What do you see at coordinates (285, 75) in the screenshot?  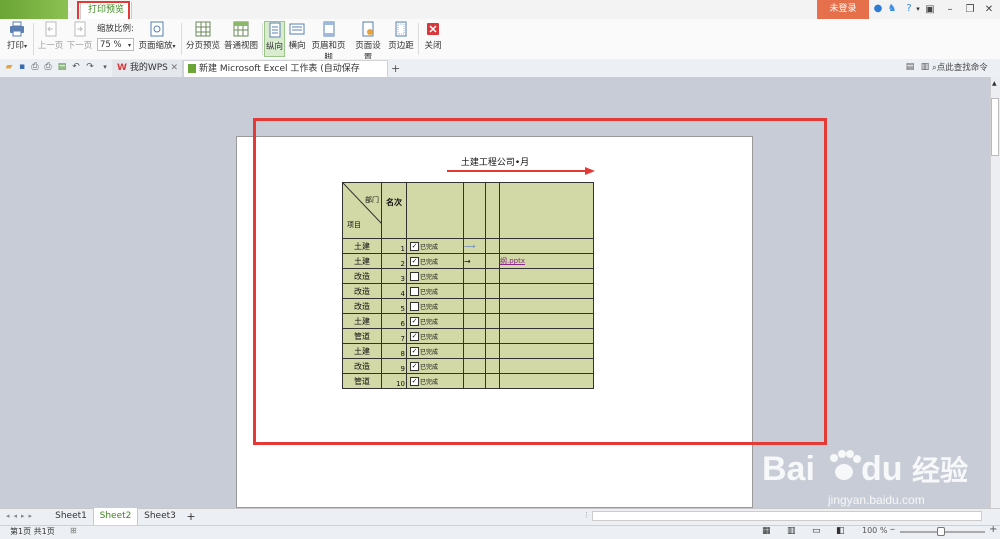 I see `tab-excel-document: 新建 Microsoft Excel 工作表 (自动保存的).xlsx * ✕` at bounding box center [285, 75].